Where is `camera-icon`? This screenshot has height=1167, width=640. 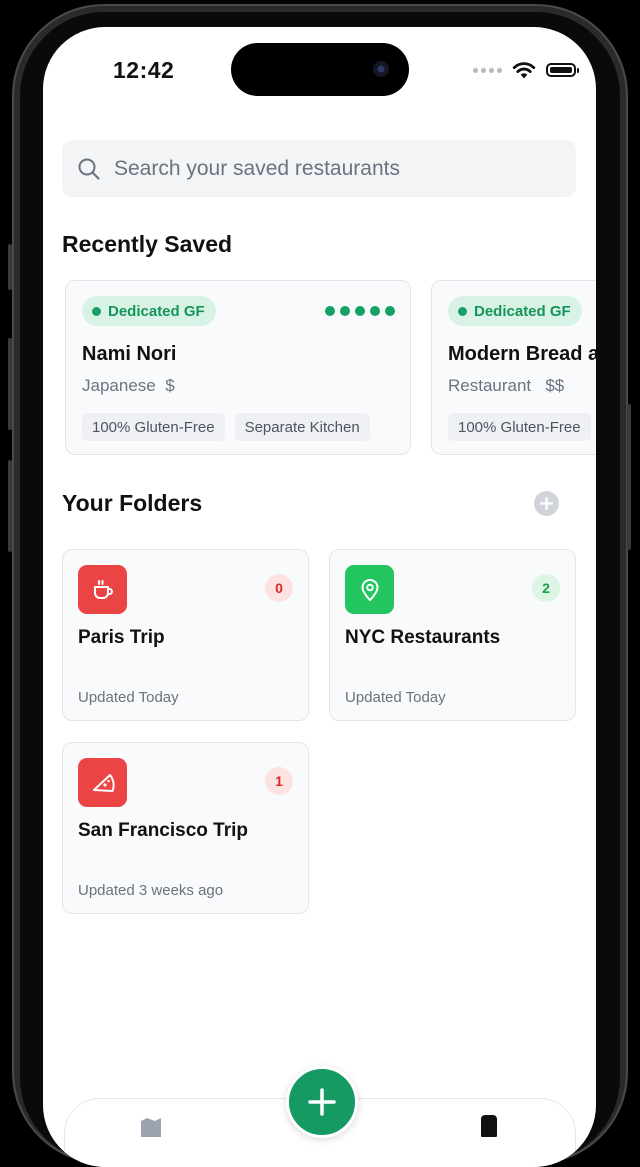 camera-icon is located at coordinates (381, 69).